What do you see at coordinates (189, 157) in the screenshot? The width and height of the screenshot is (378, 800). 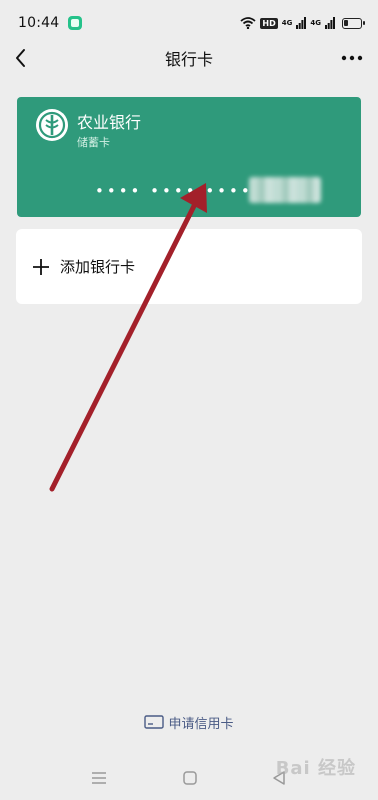 I see `bank-card: 农业银行 储蓄卡 •••• •••• ••••` at bounding box center [189, 157].